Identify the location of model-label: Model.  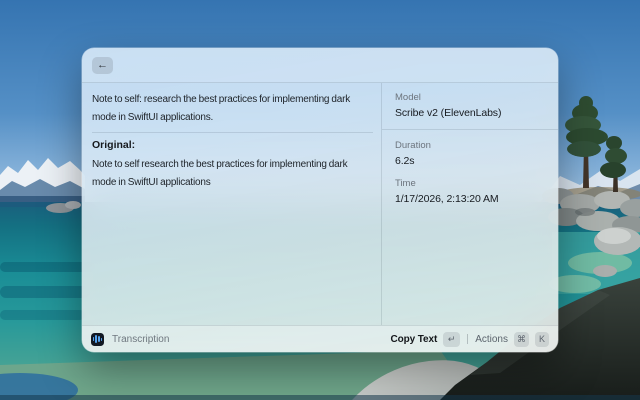
(408, 97).